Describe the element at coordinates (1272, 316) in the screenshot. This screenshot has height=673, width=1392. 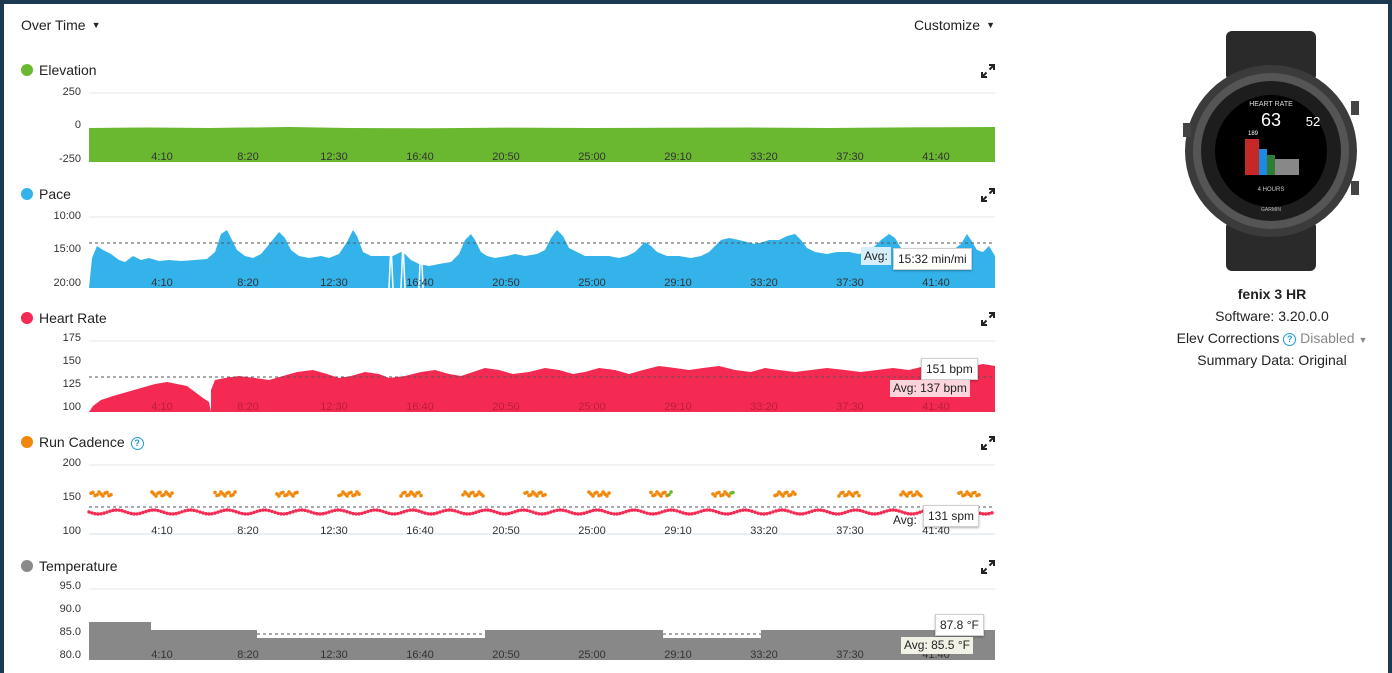
I see `device-software: Software: 3.20.0.0` at that location.